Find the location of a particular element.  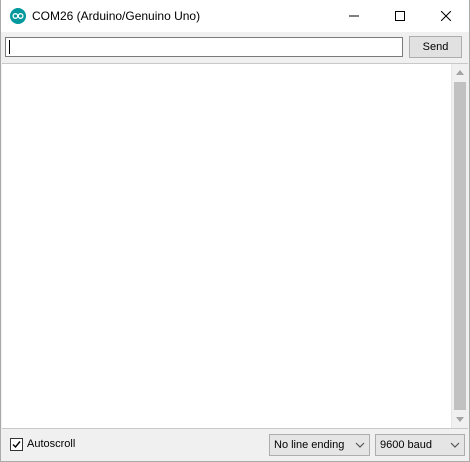

scroll-thumb is located at coordinates (460, 246).